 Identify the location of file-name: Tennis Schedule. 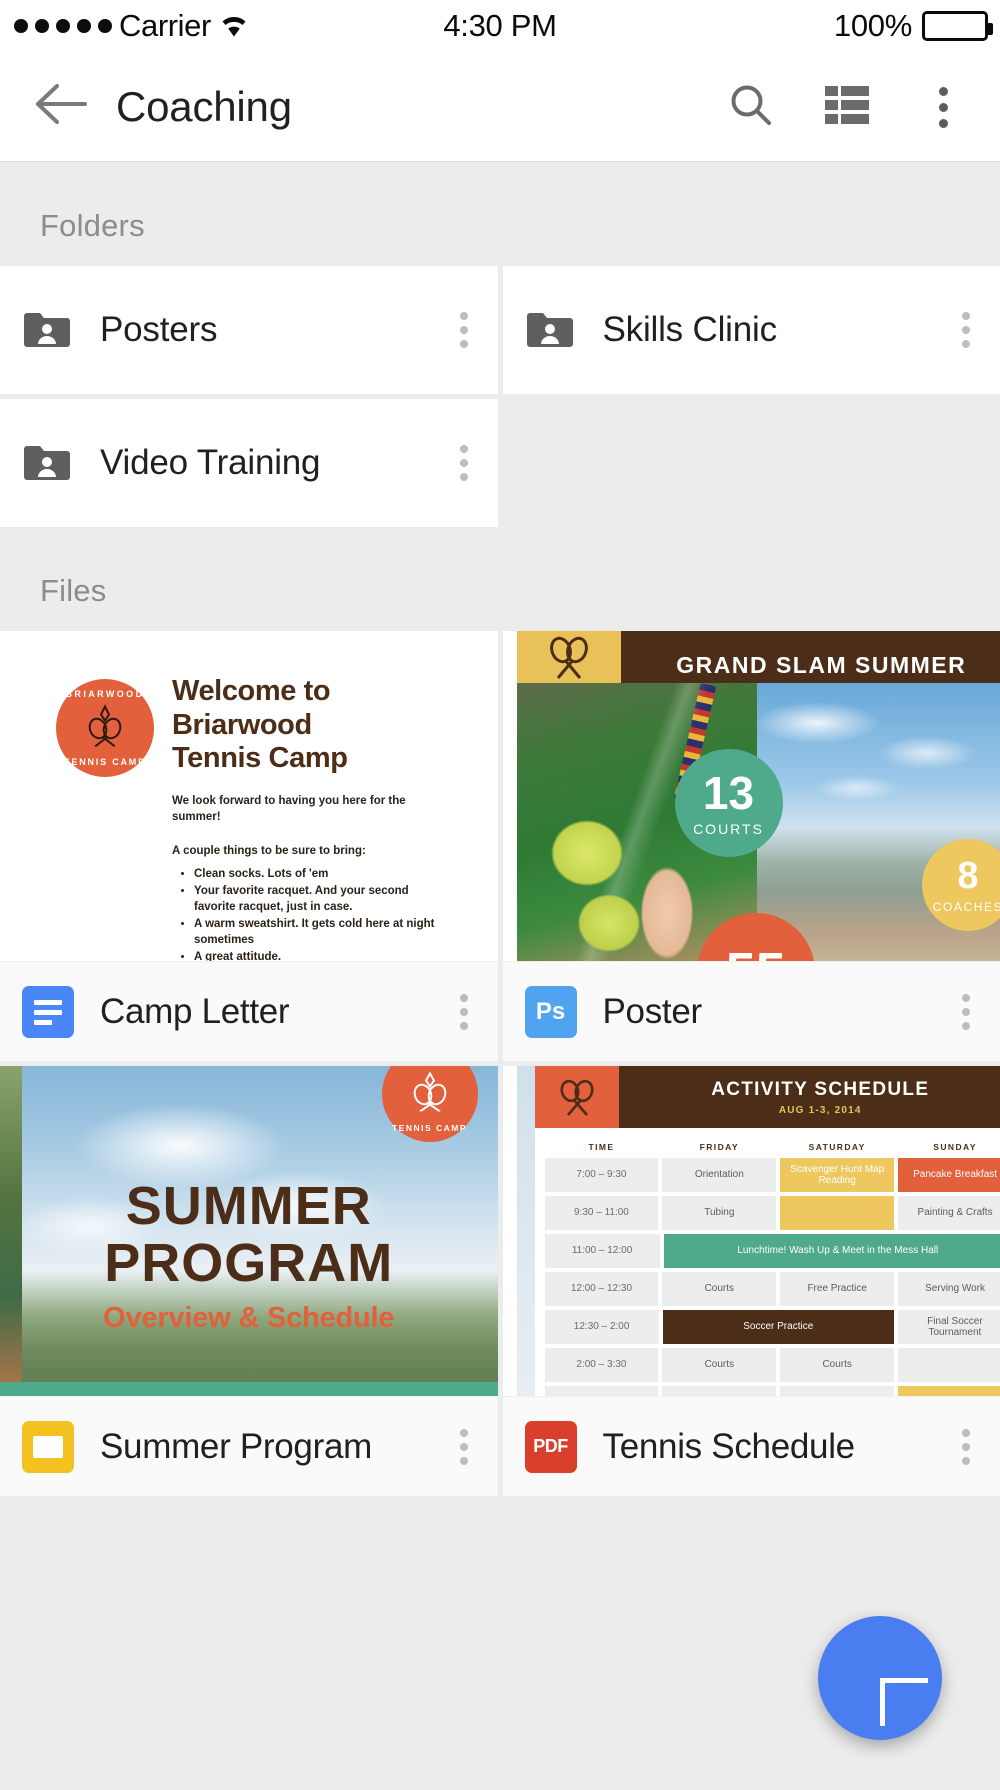
(729, 1446).